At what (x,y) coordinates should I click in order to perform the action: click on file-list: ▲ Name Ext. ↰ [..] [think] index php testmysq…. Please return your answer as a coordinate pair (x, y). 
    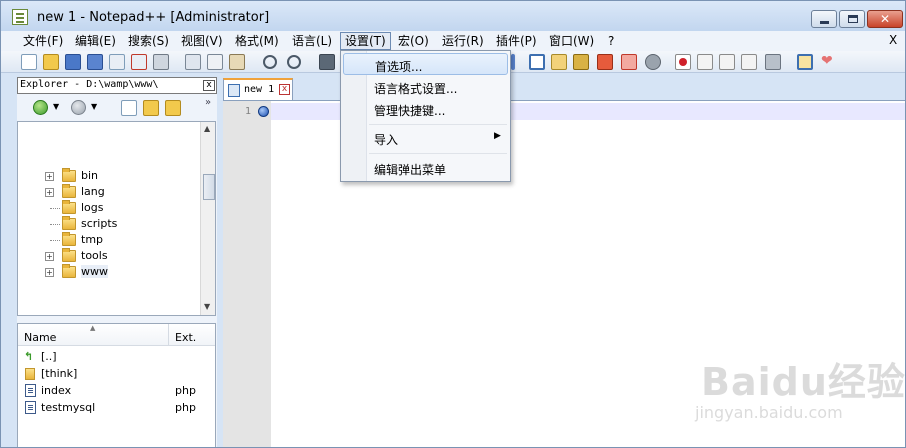
    Looking at the image, I should click on (116, 385).